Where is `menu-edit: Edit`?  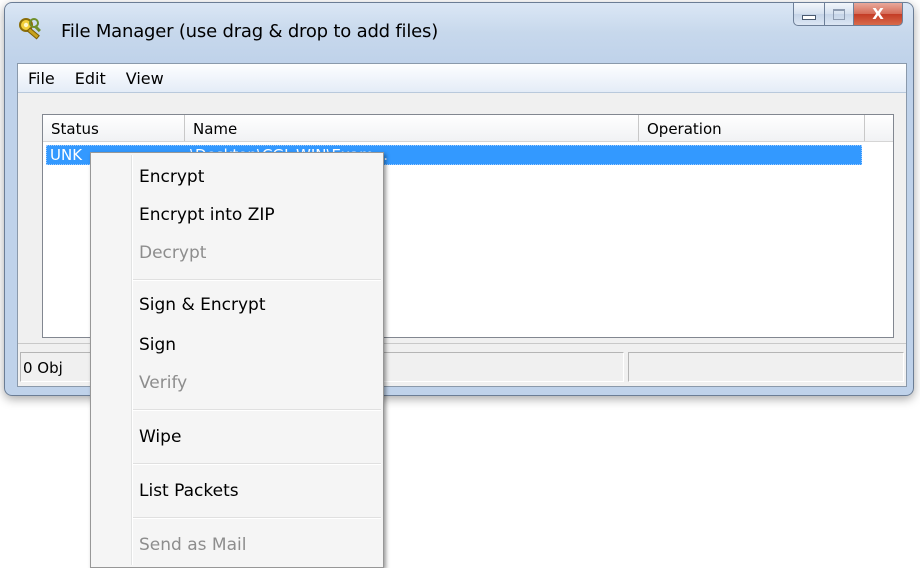 menu-edit: Edit is located at coordinates (90, 78).